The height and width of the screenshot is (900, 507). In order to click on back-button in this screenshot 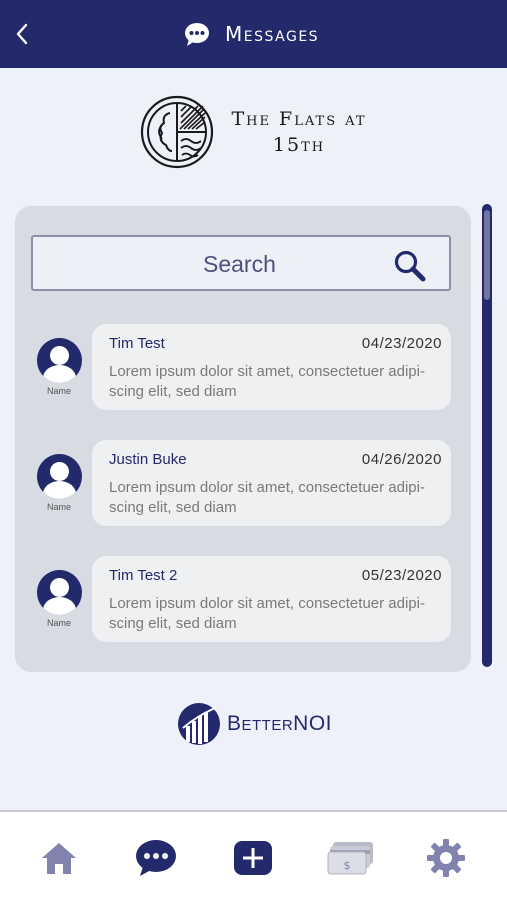, I will do `click(22, 34)`.